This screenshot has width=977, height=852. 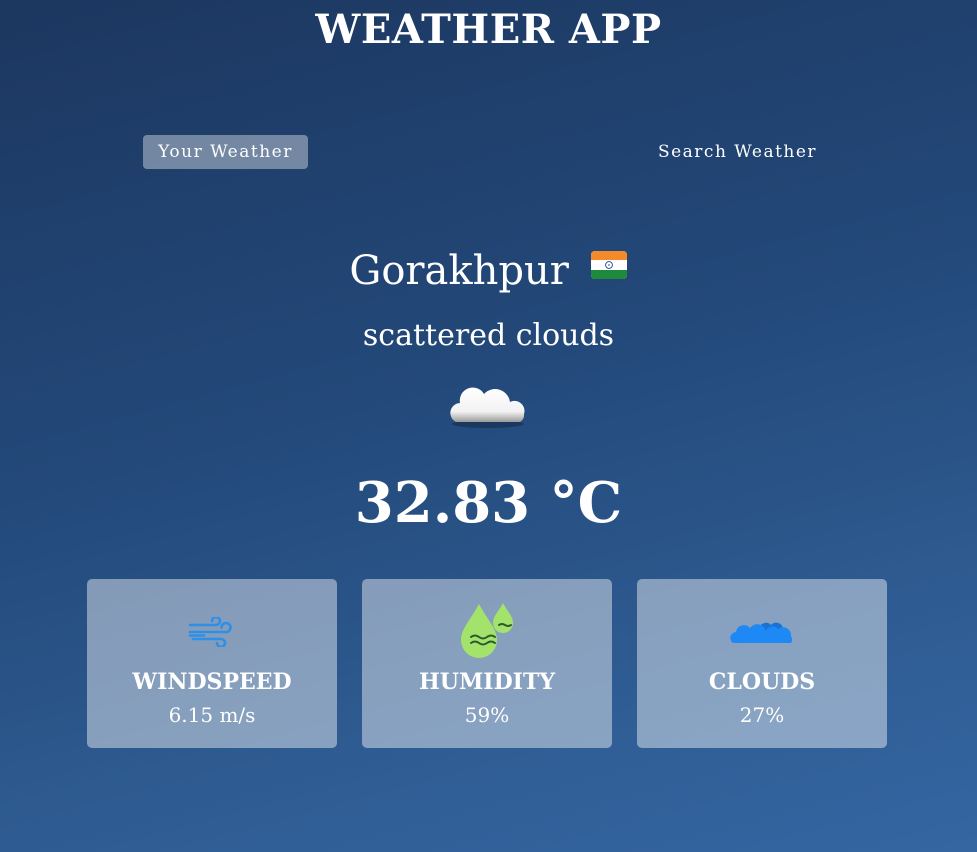 I want to click on india-flag-icon, so click(x=608, y=265).